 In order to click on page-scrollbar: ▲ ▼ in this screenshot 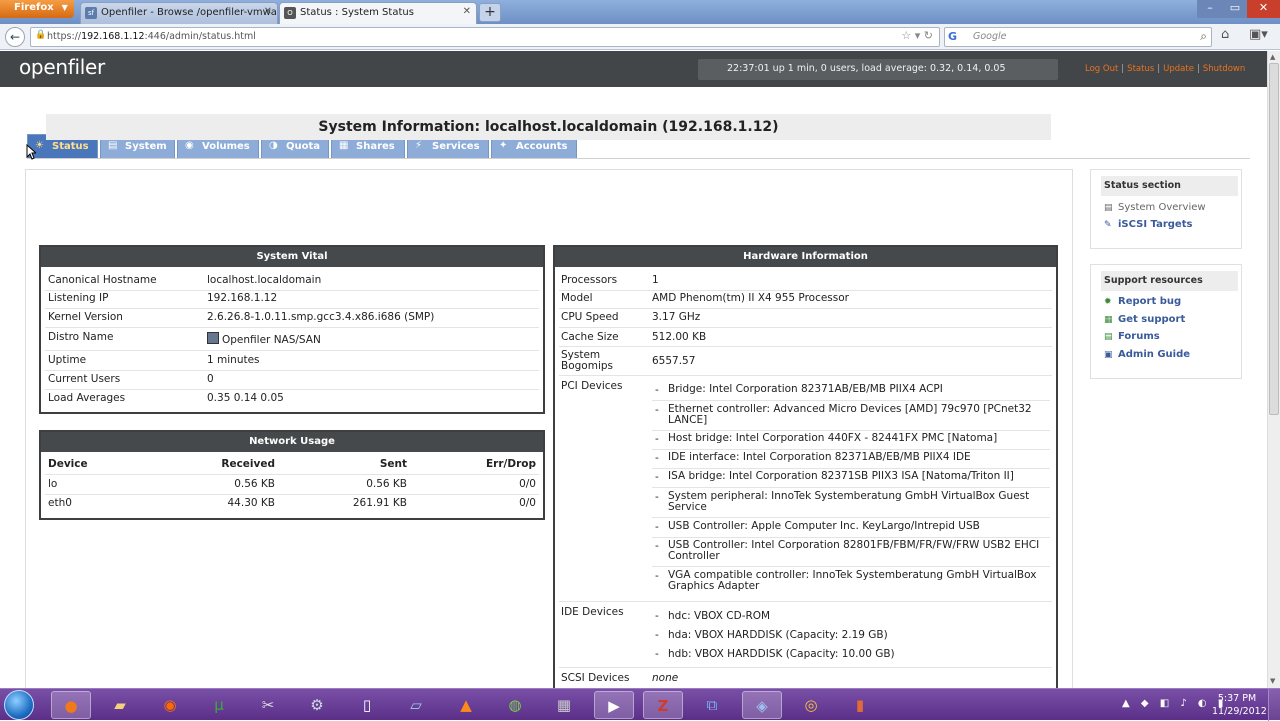, I will do `click(1273, 369)`.